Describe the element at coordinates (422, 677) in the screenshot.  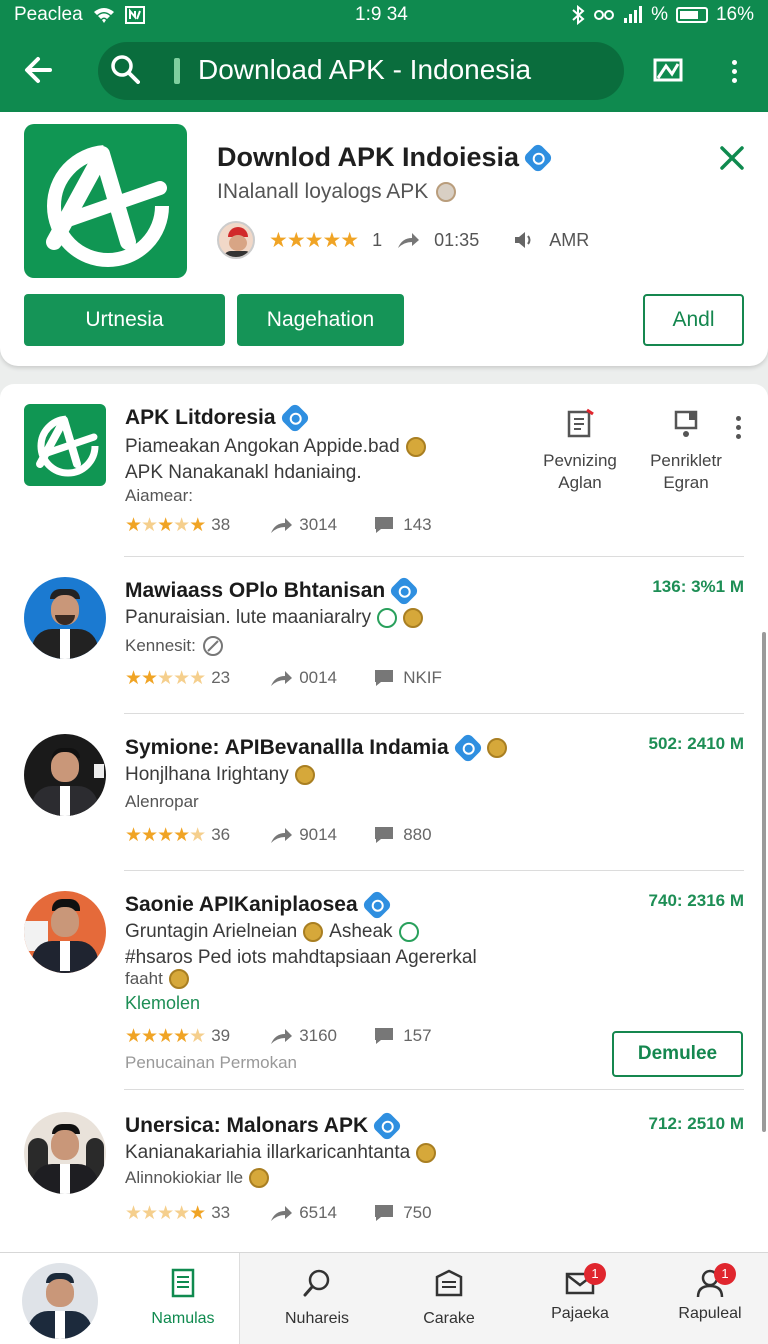
I see `comment-count: NKIF` at that location.